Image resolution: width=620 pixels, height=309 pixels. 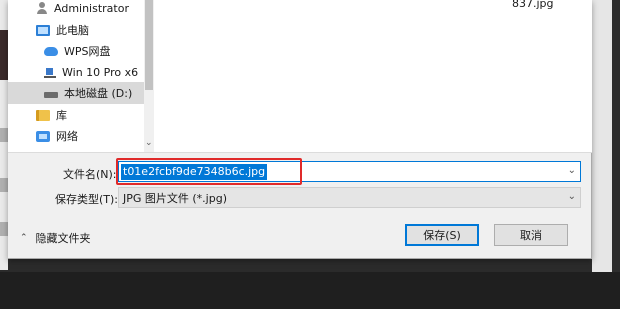 I want to click on user-icon, so click(x=42, y=8).